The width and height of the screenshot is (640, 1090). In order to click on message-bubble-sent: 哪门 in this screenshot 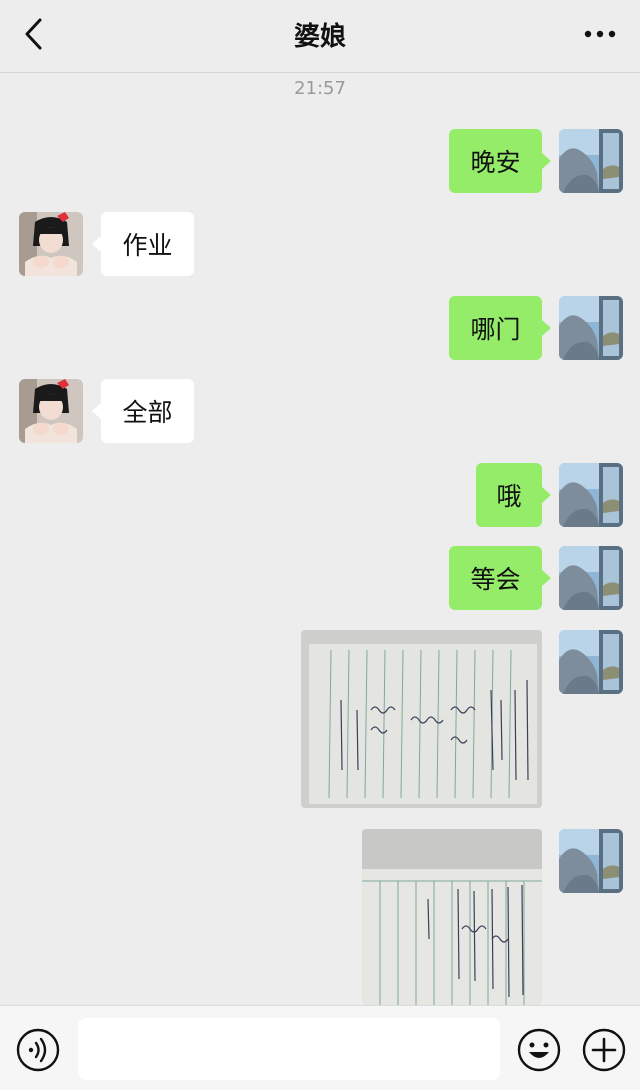, I will do `click(500, 328)`.